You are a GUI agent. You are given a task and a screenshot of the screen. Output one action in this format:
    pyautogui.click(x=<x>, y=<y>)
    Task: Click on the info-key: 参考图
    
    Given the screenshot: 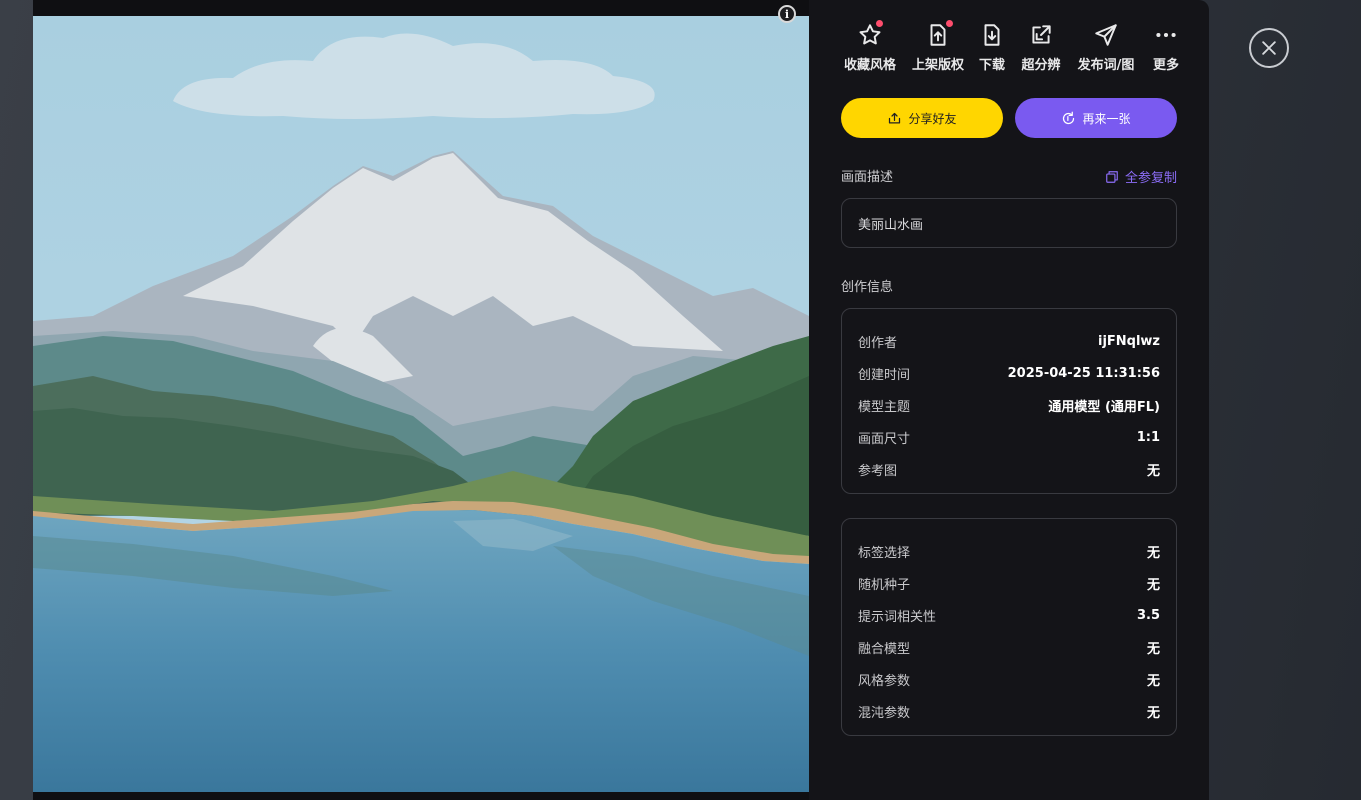 What is the action you would take?
    pyautogui.click(x=878, y=471)
    